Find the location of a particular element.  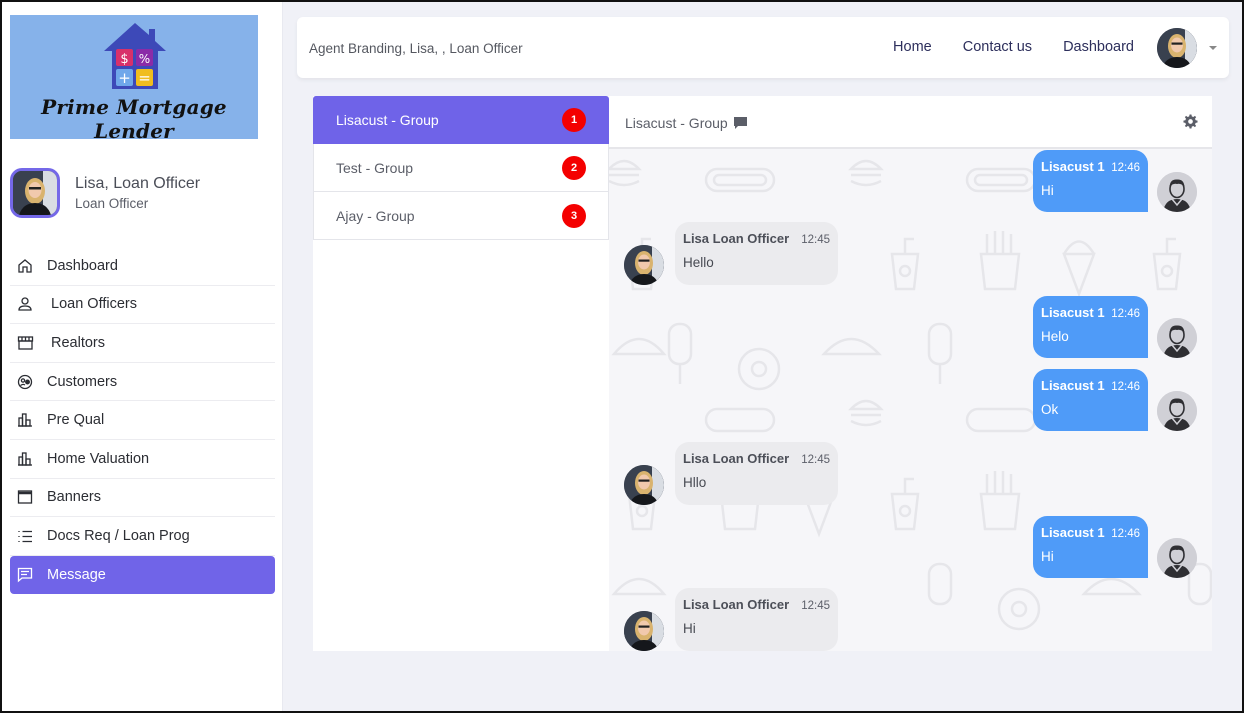

nav-link-dashboard: Dashboard is located at coordinates (1098, 47).